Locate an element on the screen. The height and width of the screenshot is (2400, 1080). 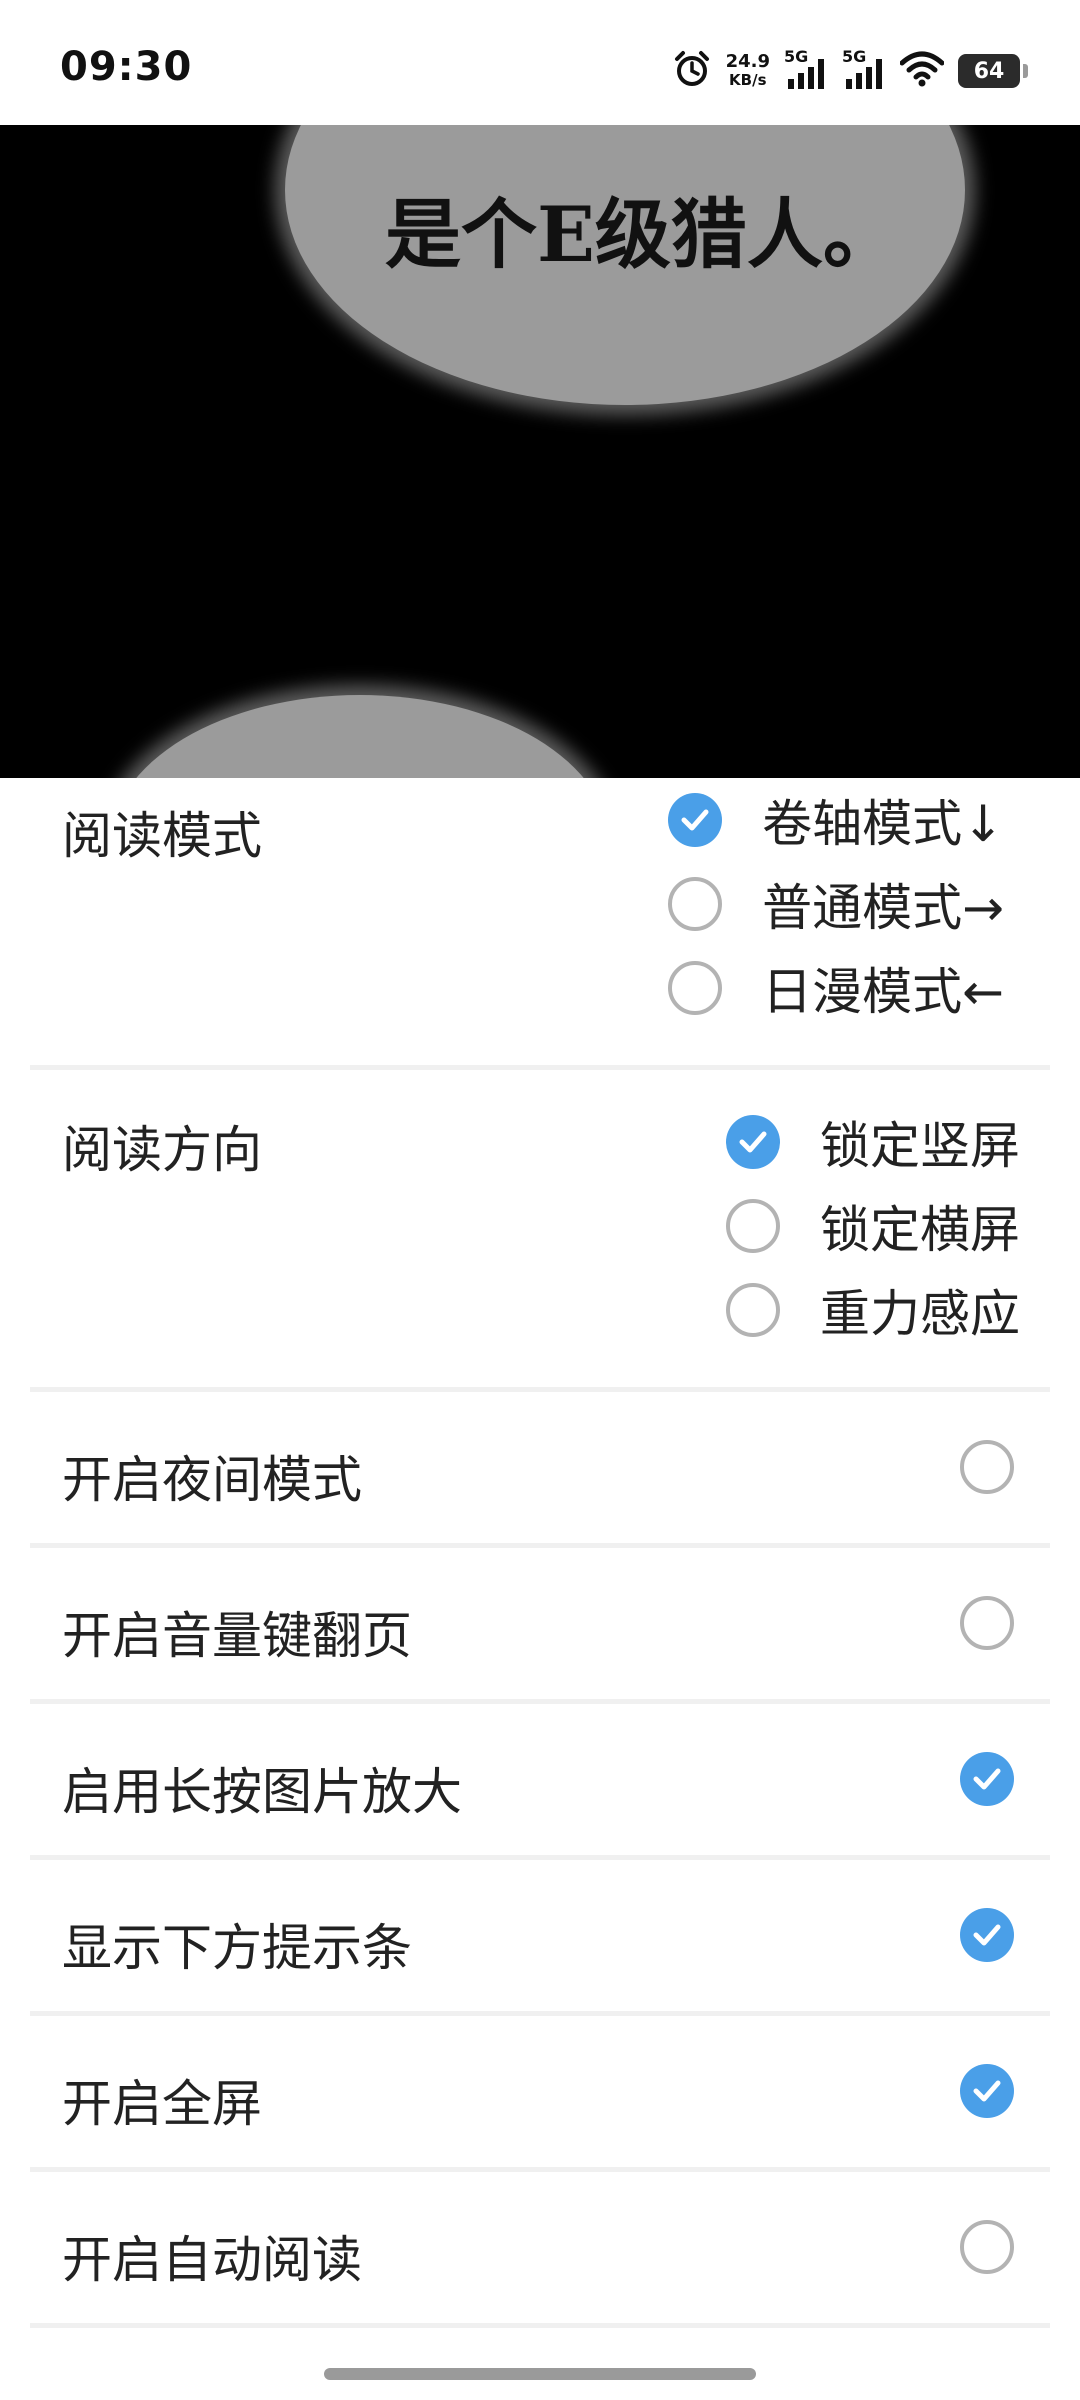
option-label: 日漫模式← is located at coordinates (883, 992).